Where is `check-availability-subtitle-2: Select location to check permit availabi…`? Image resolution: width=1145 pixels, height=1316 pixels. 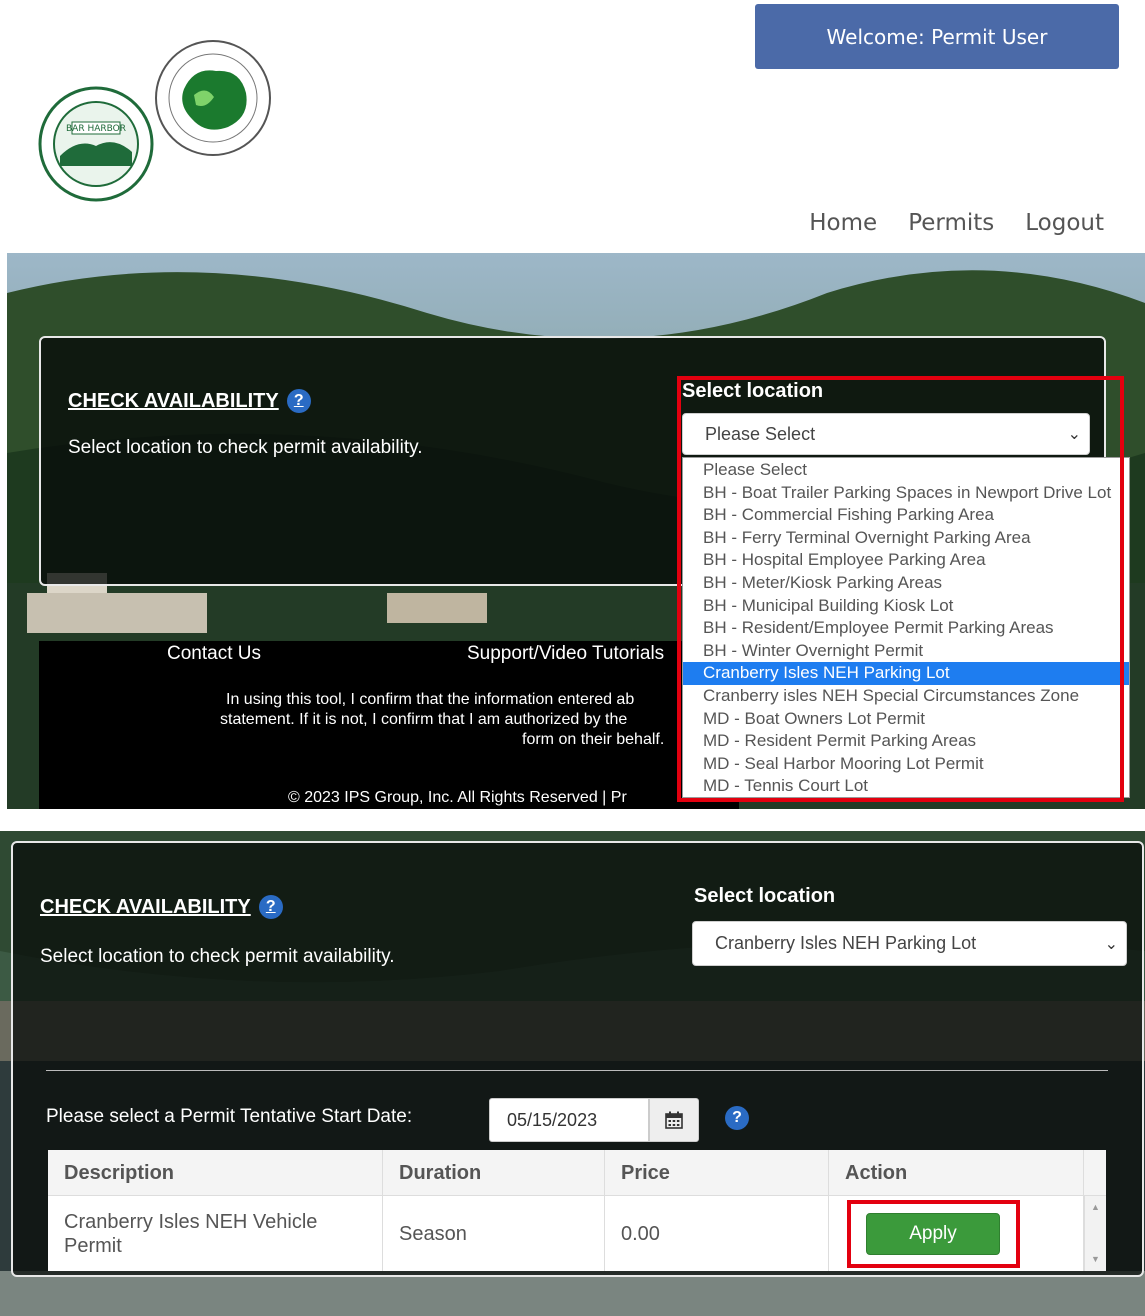
check-availability-subtitle-2: Select location to check permit availabi… is located at coordinates (217, 956).